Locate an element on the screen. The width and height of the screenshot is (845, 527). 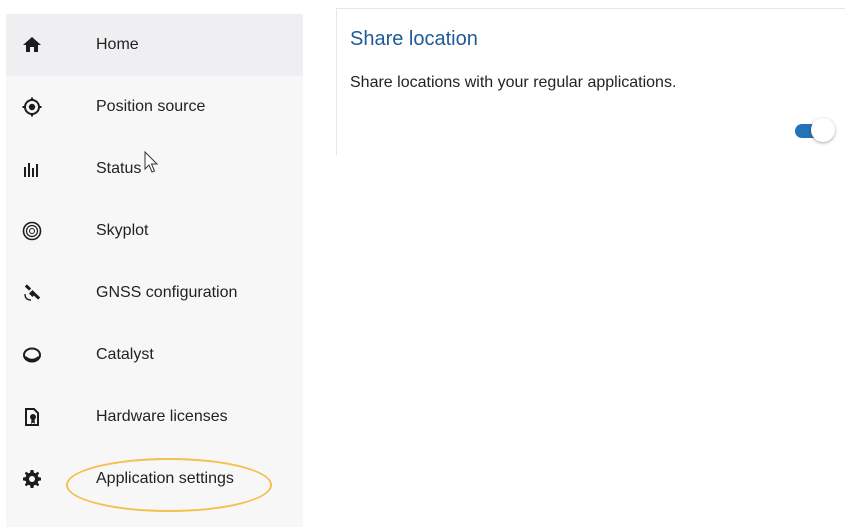
sidebar-item-gnss-configuration: GNSS configuration is located at coordinates (154, 293).